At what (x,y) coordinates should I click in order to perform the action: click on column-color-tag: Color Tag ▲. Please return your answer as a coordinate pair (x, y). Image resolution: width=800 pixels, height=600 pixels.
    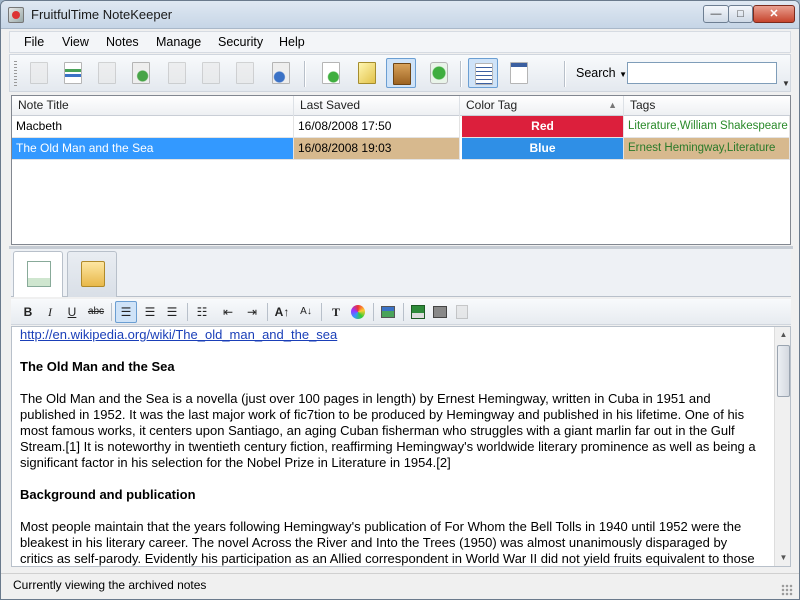
    Looking at the image, I should click on (542, 106).